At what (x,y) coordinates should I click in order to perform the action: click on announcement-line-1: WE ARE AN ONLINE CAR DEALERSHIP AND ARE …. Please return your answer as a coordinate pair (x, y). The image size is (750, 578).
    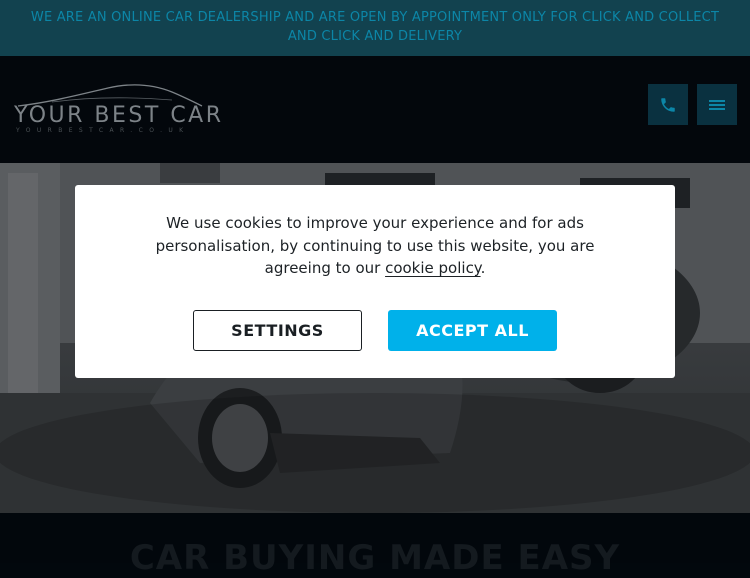
    Looking at the image, I should click on (375, 17).